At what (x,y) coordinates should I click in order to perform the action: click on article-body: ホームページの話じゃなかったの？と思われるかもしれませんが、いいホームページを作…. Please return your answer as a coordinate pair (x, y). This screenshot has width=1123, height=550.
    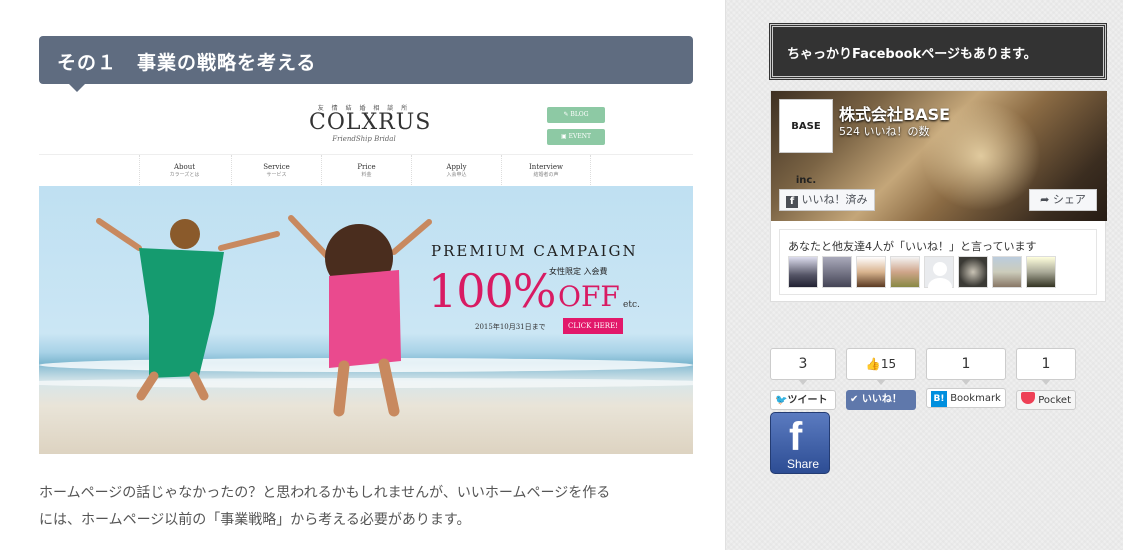
    Looking at the image, I should click on (369, 507).